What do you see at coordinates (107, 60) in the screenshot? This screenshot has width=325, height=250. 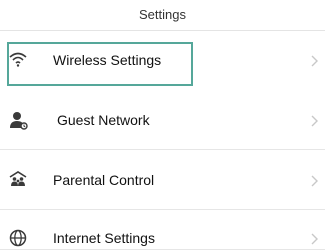 I see `menu-item-label: Wireless Settings` at bounding box center [107, 60].